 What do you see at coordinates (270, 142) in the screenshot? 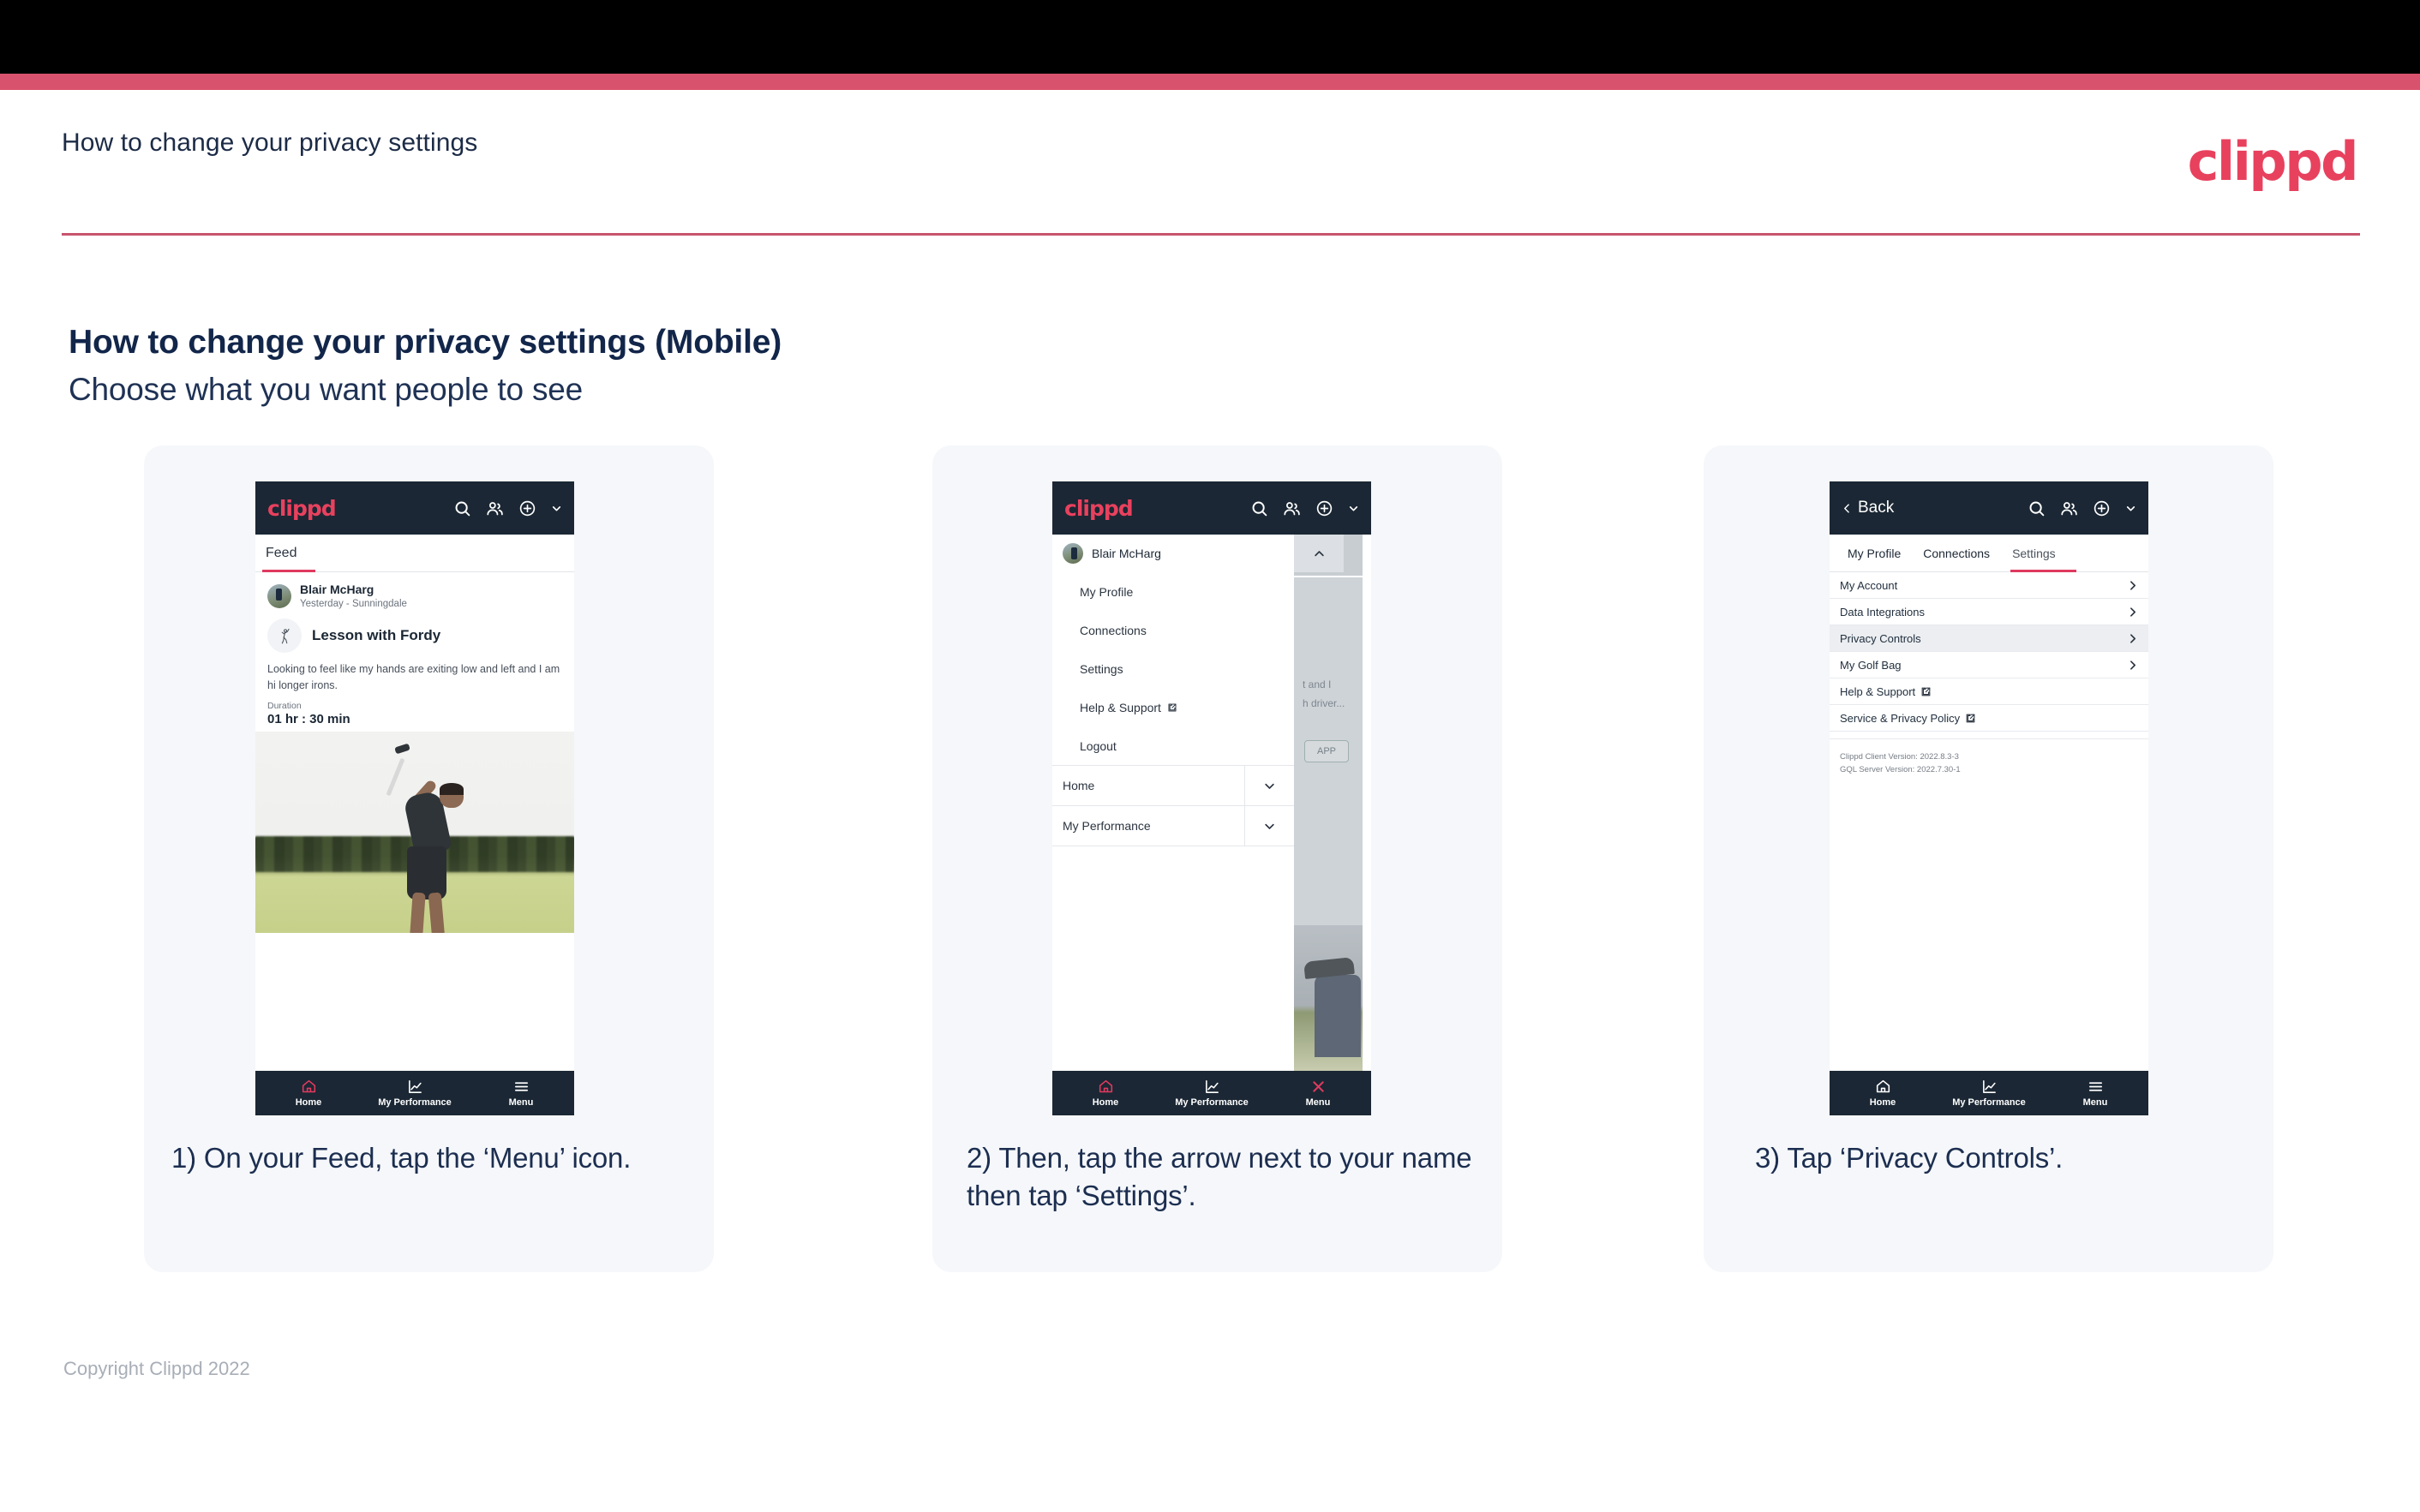
I see `page-header-title: How to change your privacy settings` at bounding box center [270, 142].